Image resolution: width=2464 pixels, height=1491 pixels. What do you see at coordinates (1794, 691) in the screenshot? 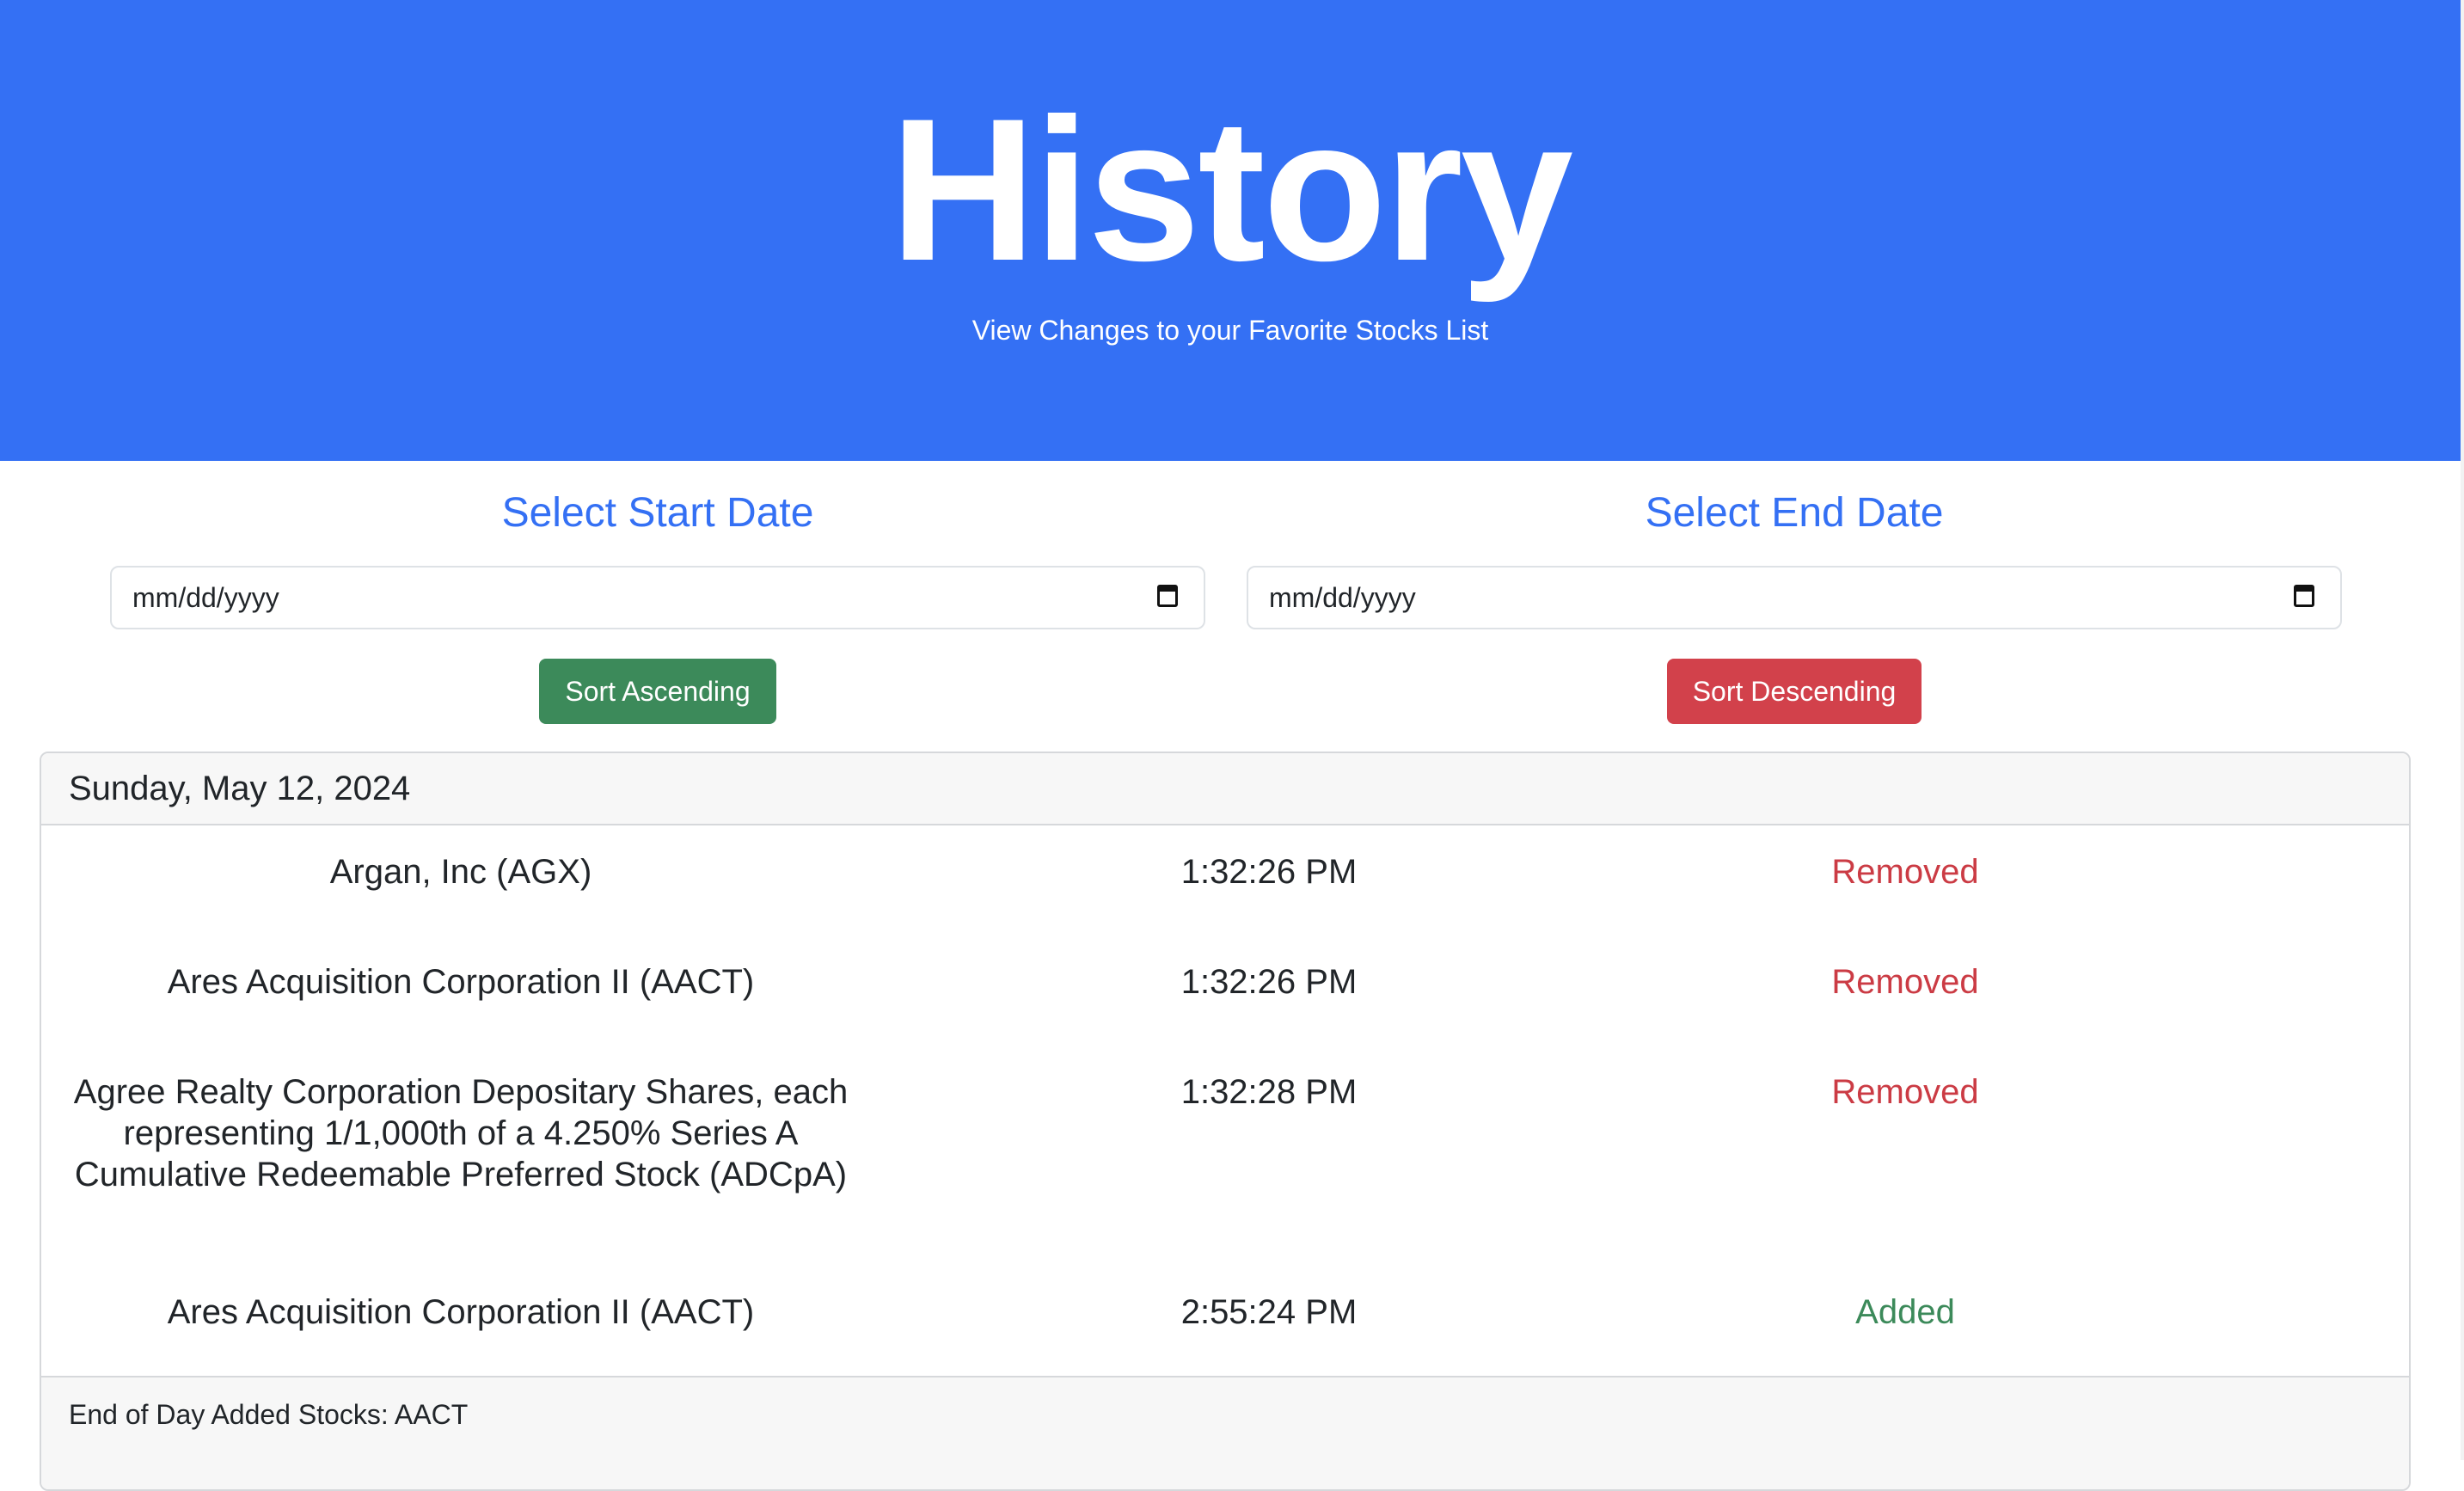
I see `sort-descending-button: Sort Descending` at bounding box center [1794, 691].